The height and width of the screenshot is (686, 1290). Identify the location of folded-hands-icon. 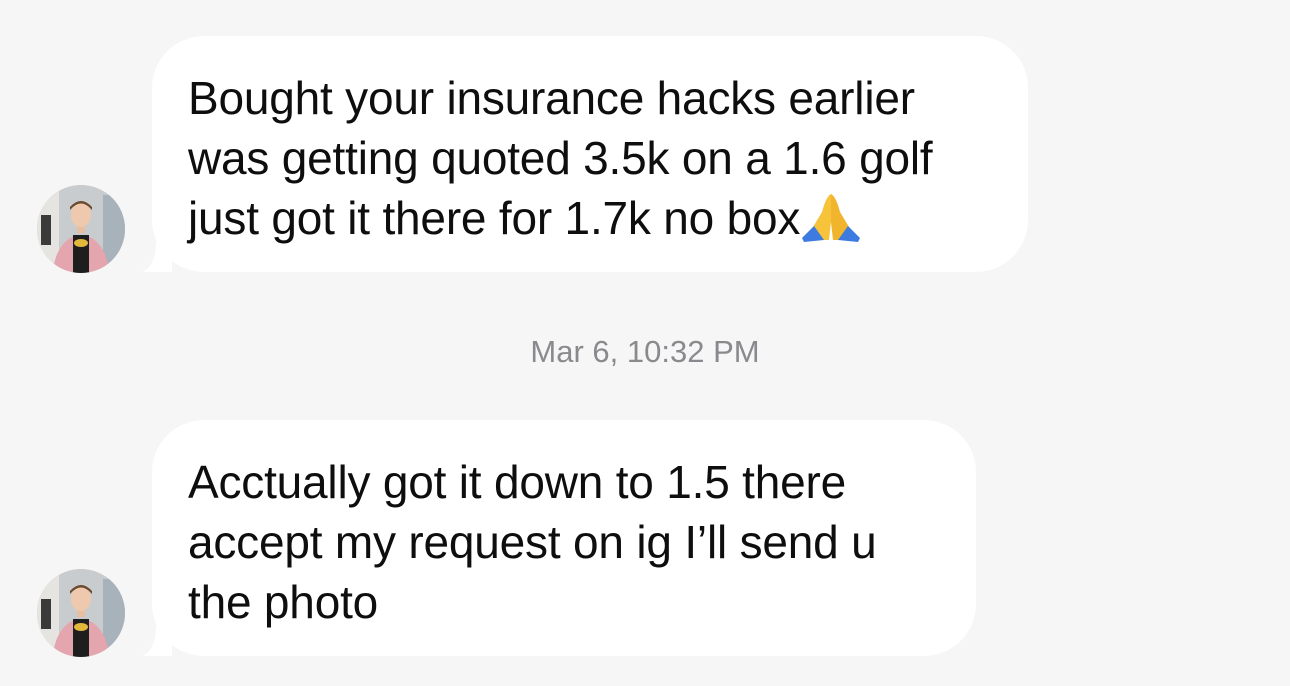
(831, 217).